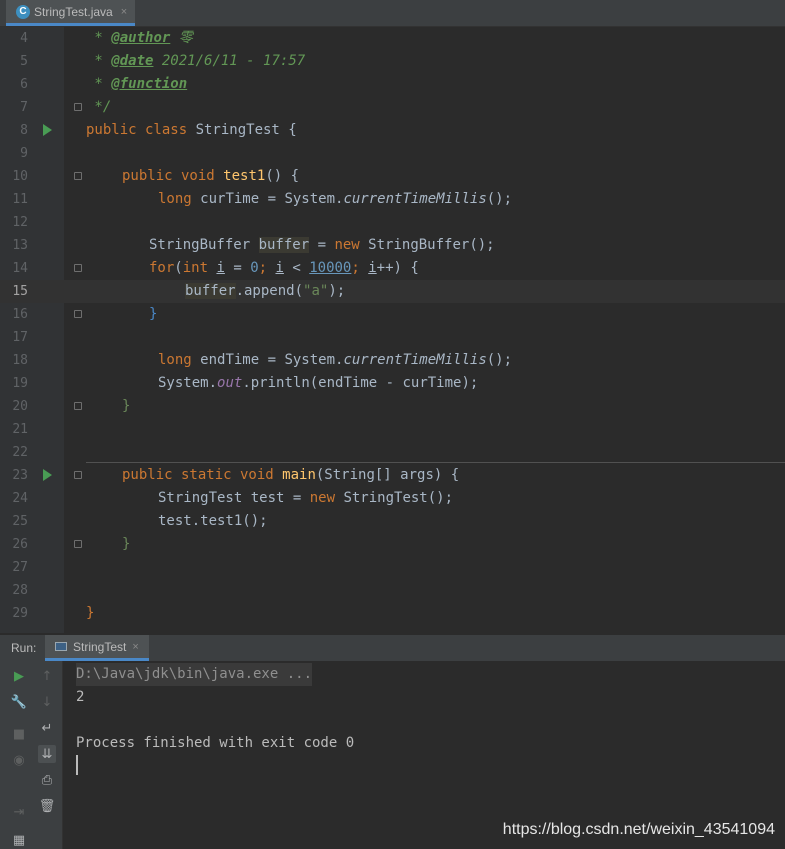 The height and width of the screenshot is (849, 785). Describe the element at coordinates (392, 38) in the screenshot. I see `code-line: 4 * @author 零` at that location.